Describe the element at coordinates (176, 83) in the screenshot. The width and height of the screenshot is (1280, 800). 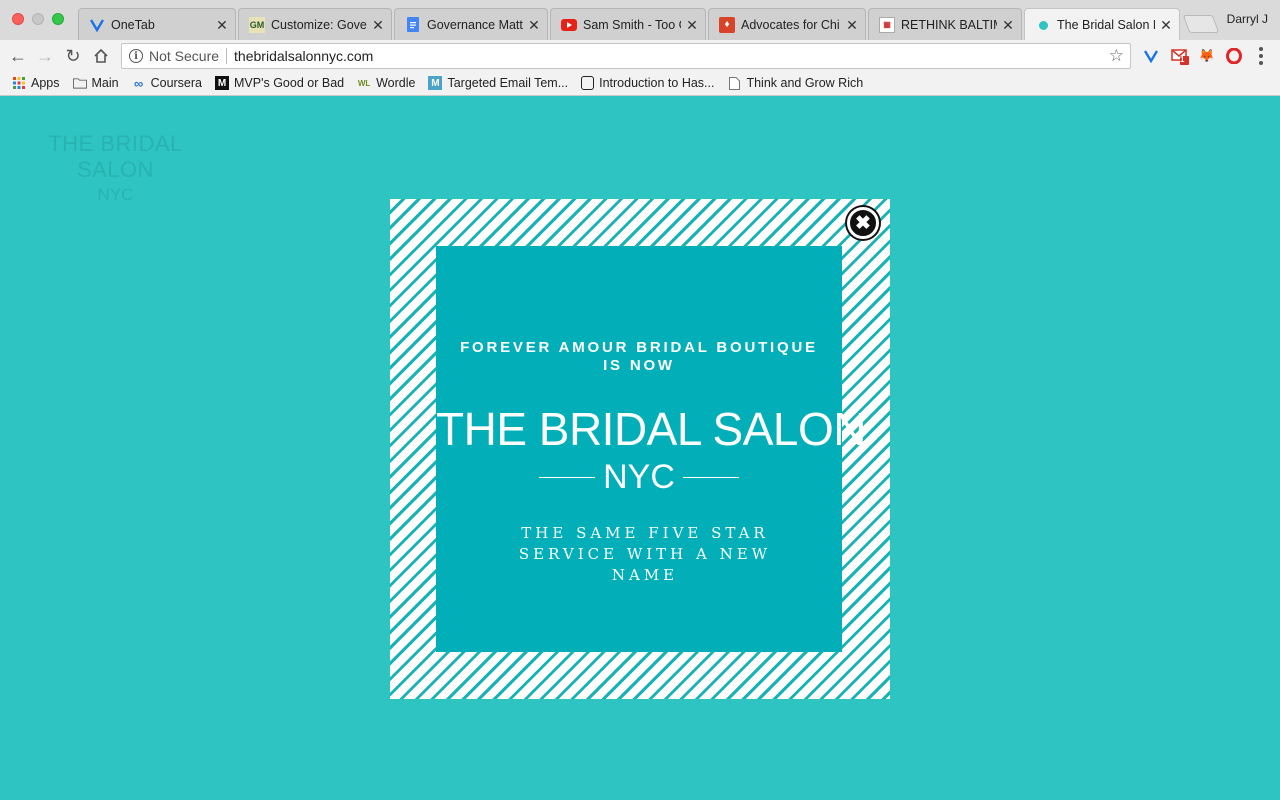
I see `bookmark-label: Coursera` at that location.